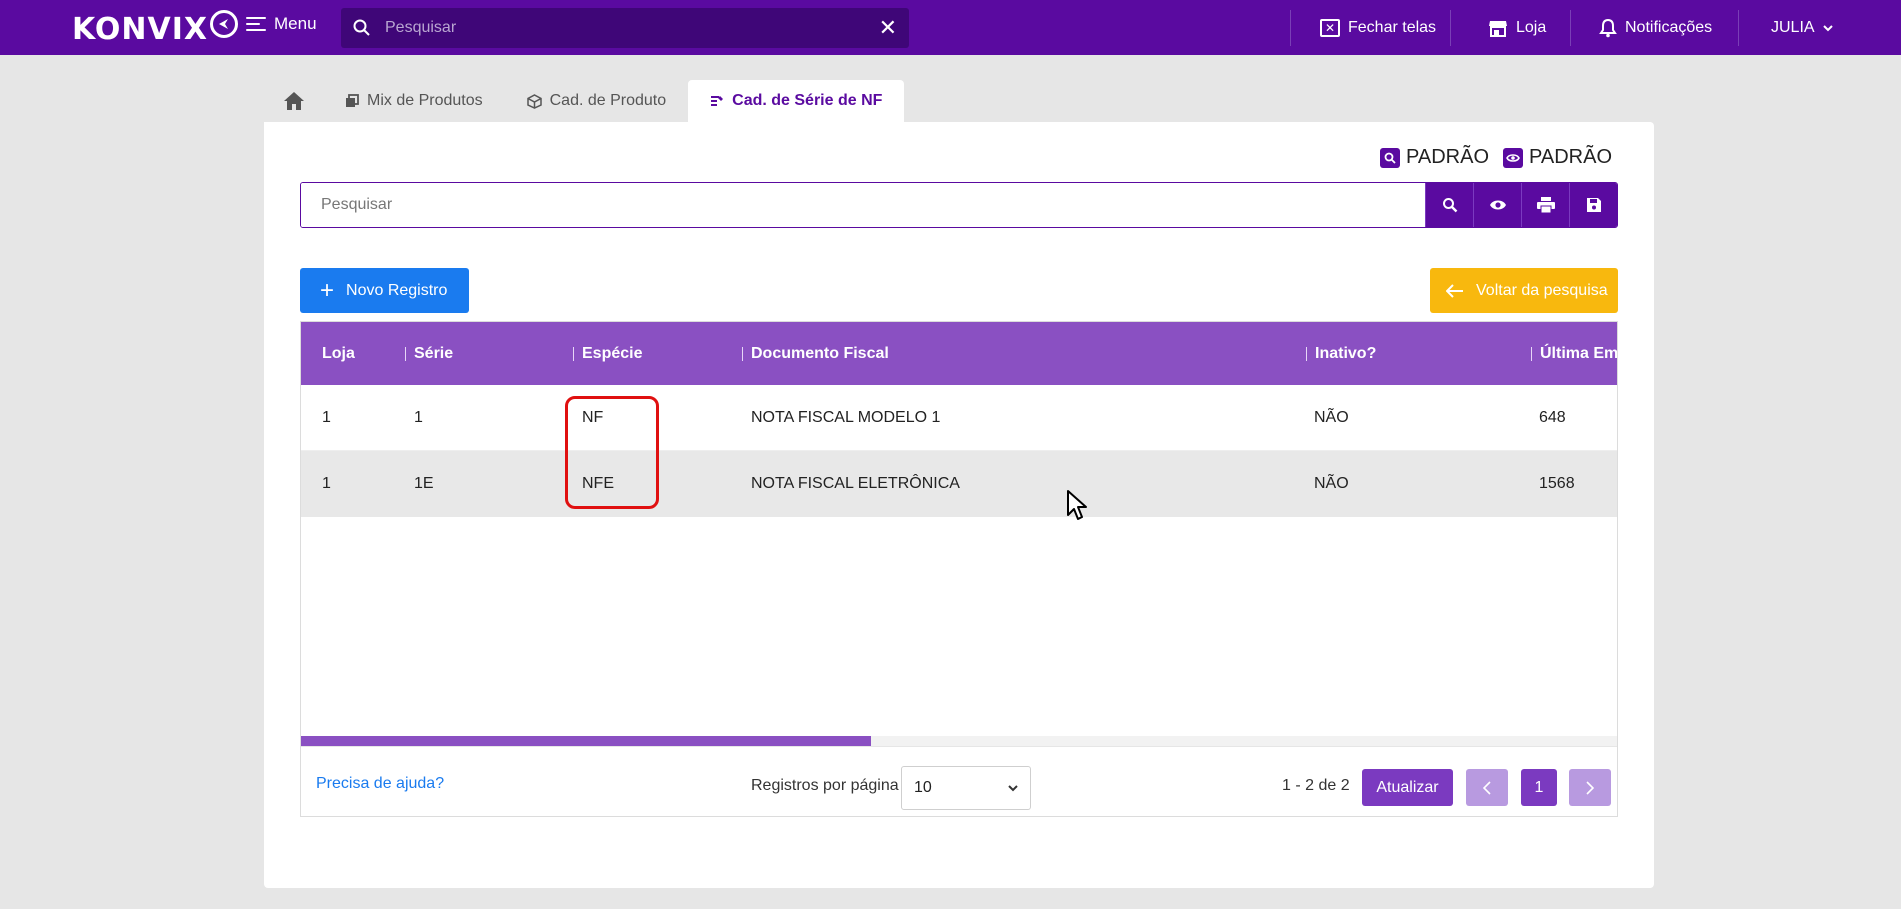  I want to click on column-label: Série, so click(434, 353).